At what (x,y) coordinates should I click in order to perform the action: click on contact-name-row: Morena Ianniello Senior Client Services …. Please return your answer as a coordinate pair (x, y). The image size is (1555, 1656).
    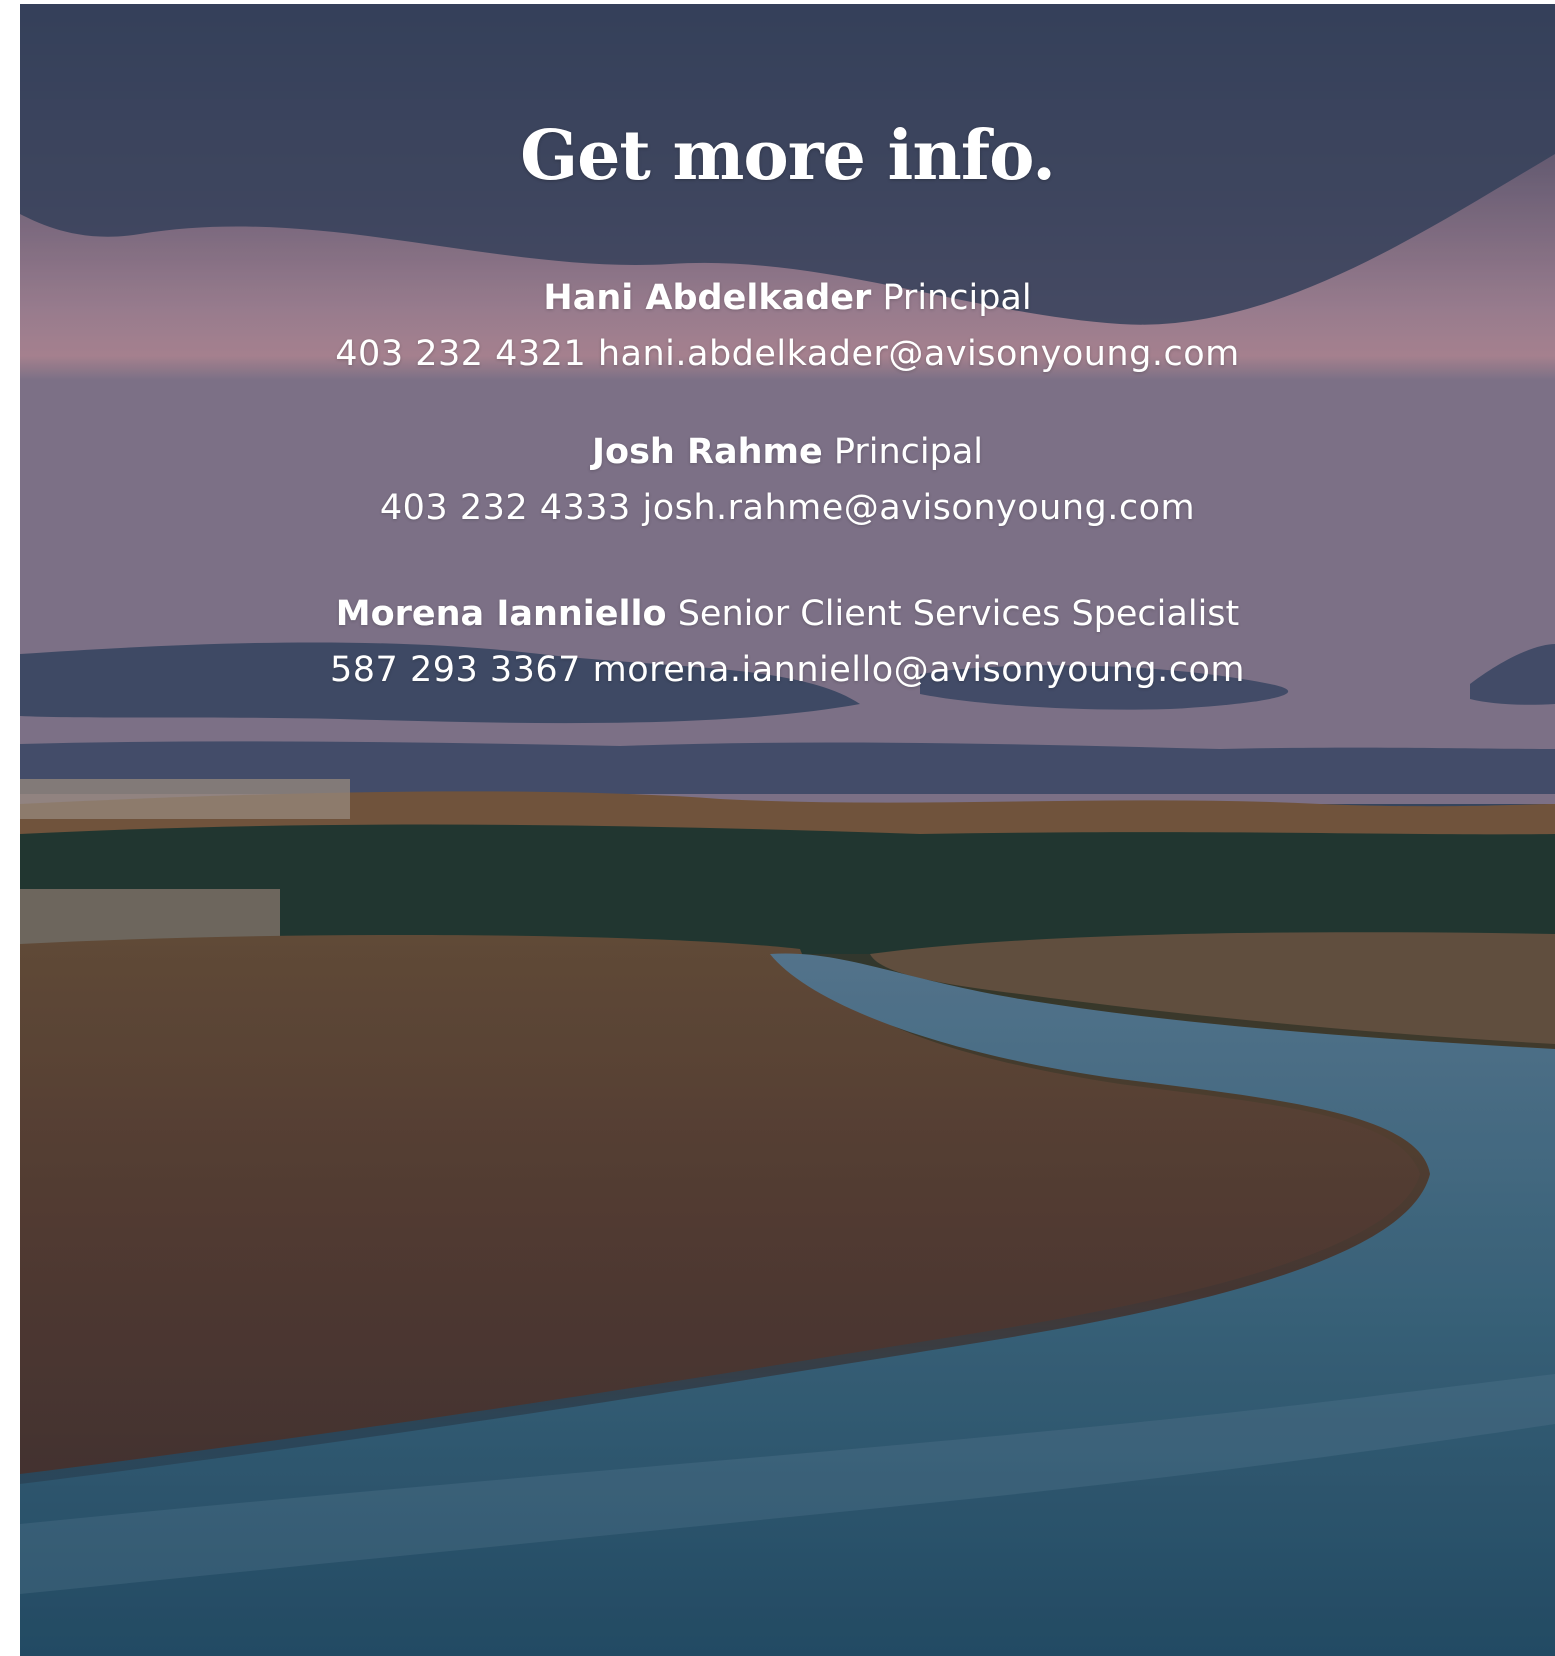
    Looking at the image, I should click on (787, 614).